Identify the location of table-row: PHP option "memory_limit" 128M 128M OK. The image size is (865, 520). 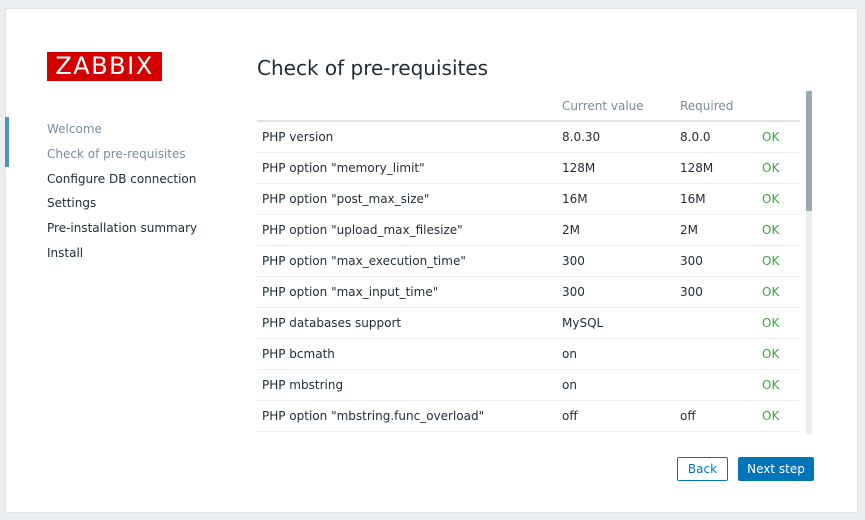
(528, 168).